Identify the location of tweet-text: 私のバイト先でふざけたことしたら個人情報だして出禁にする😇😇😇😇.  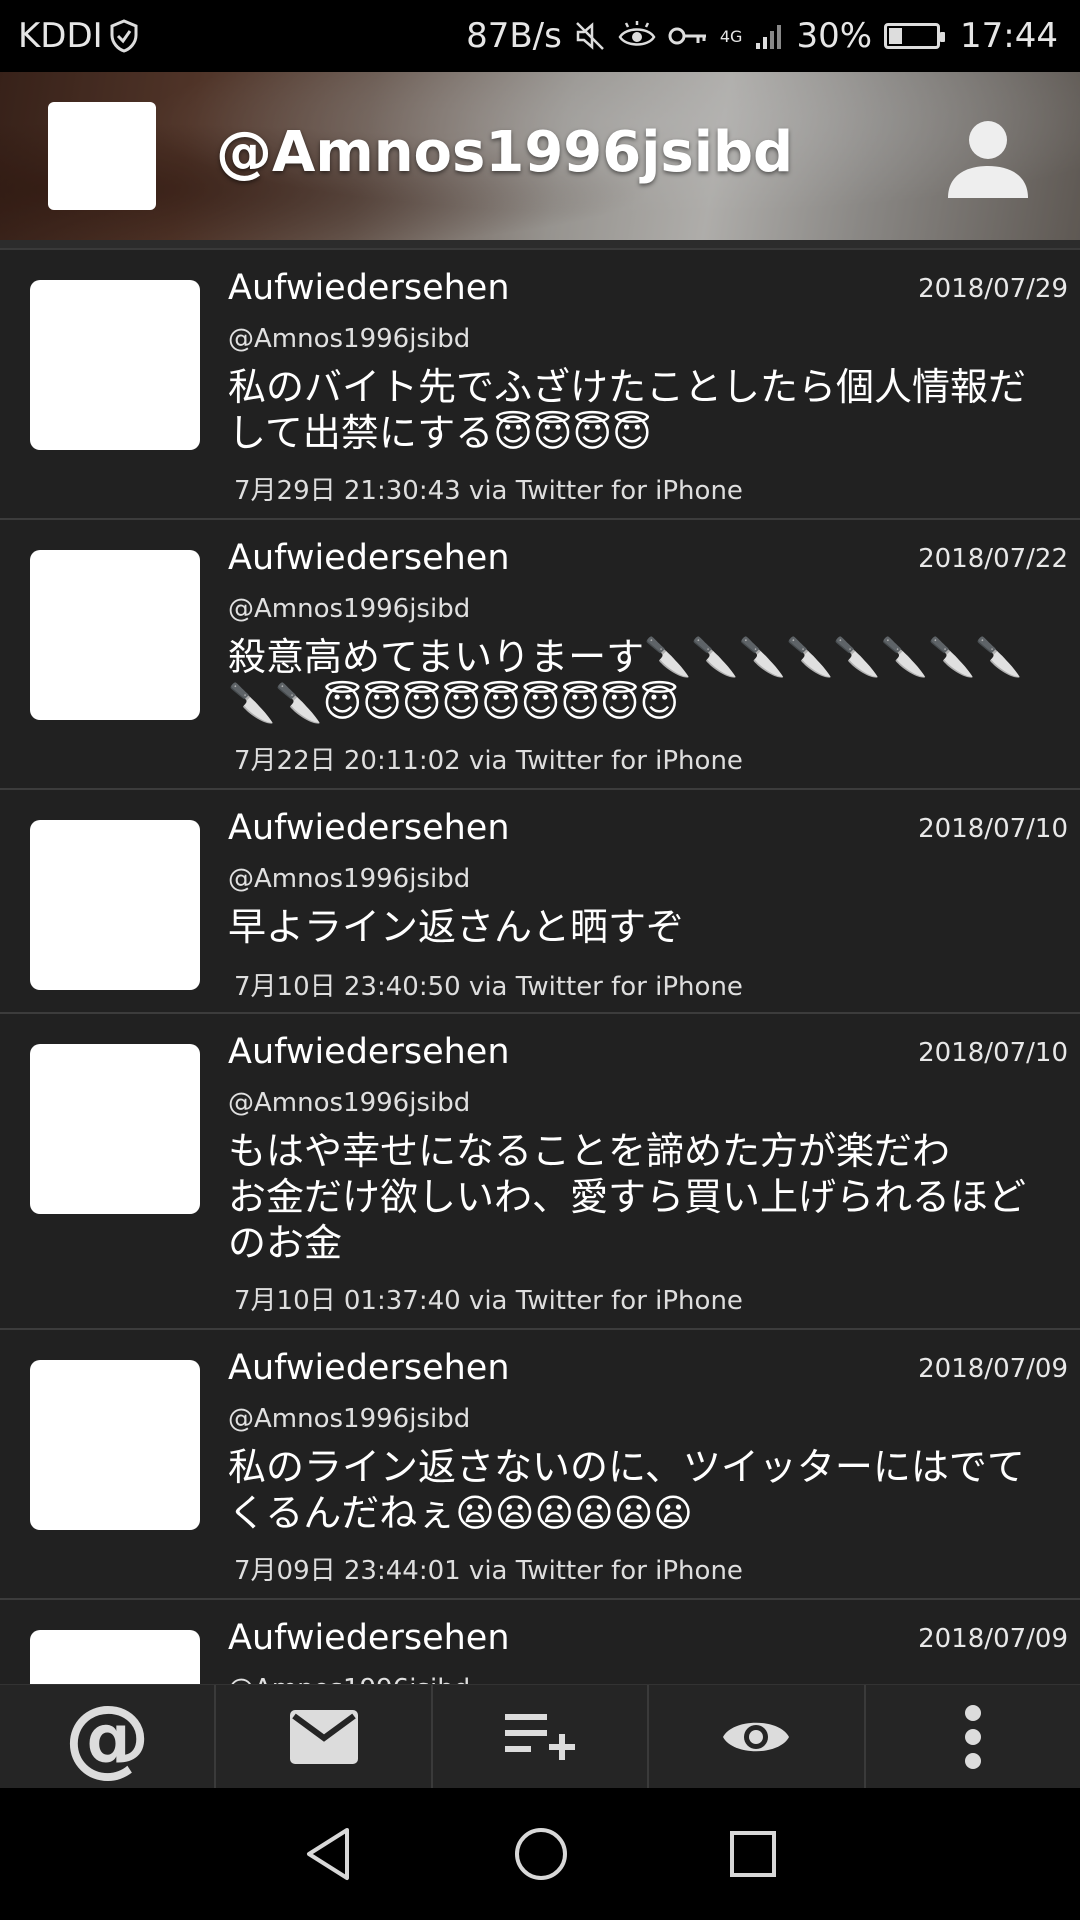
(627, 410).